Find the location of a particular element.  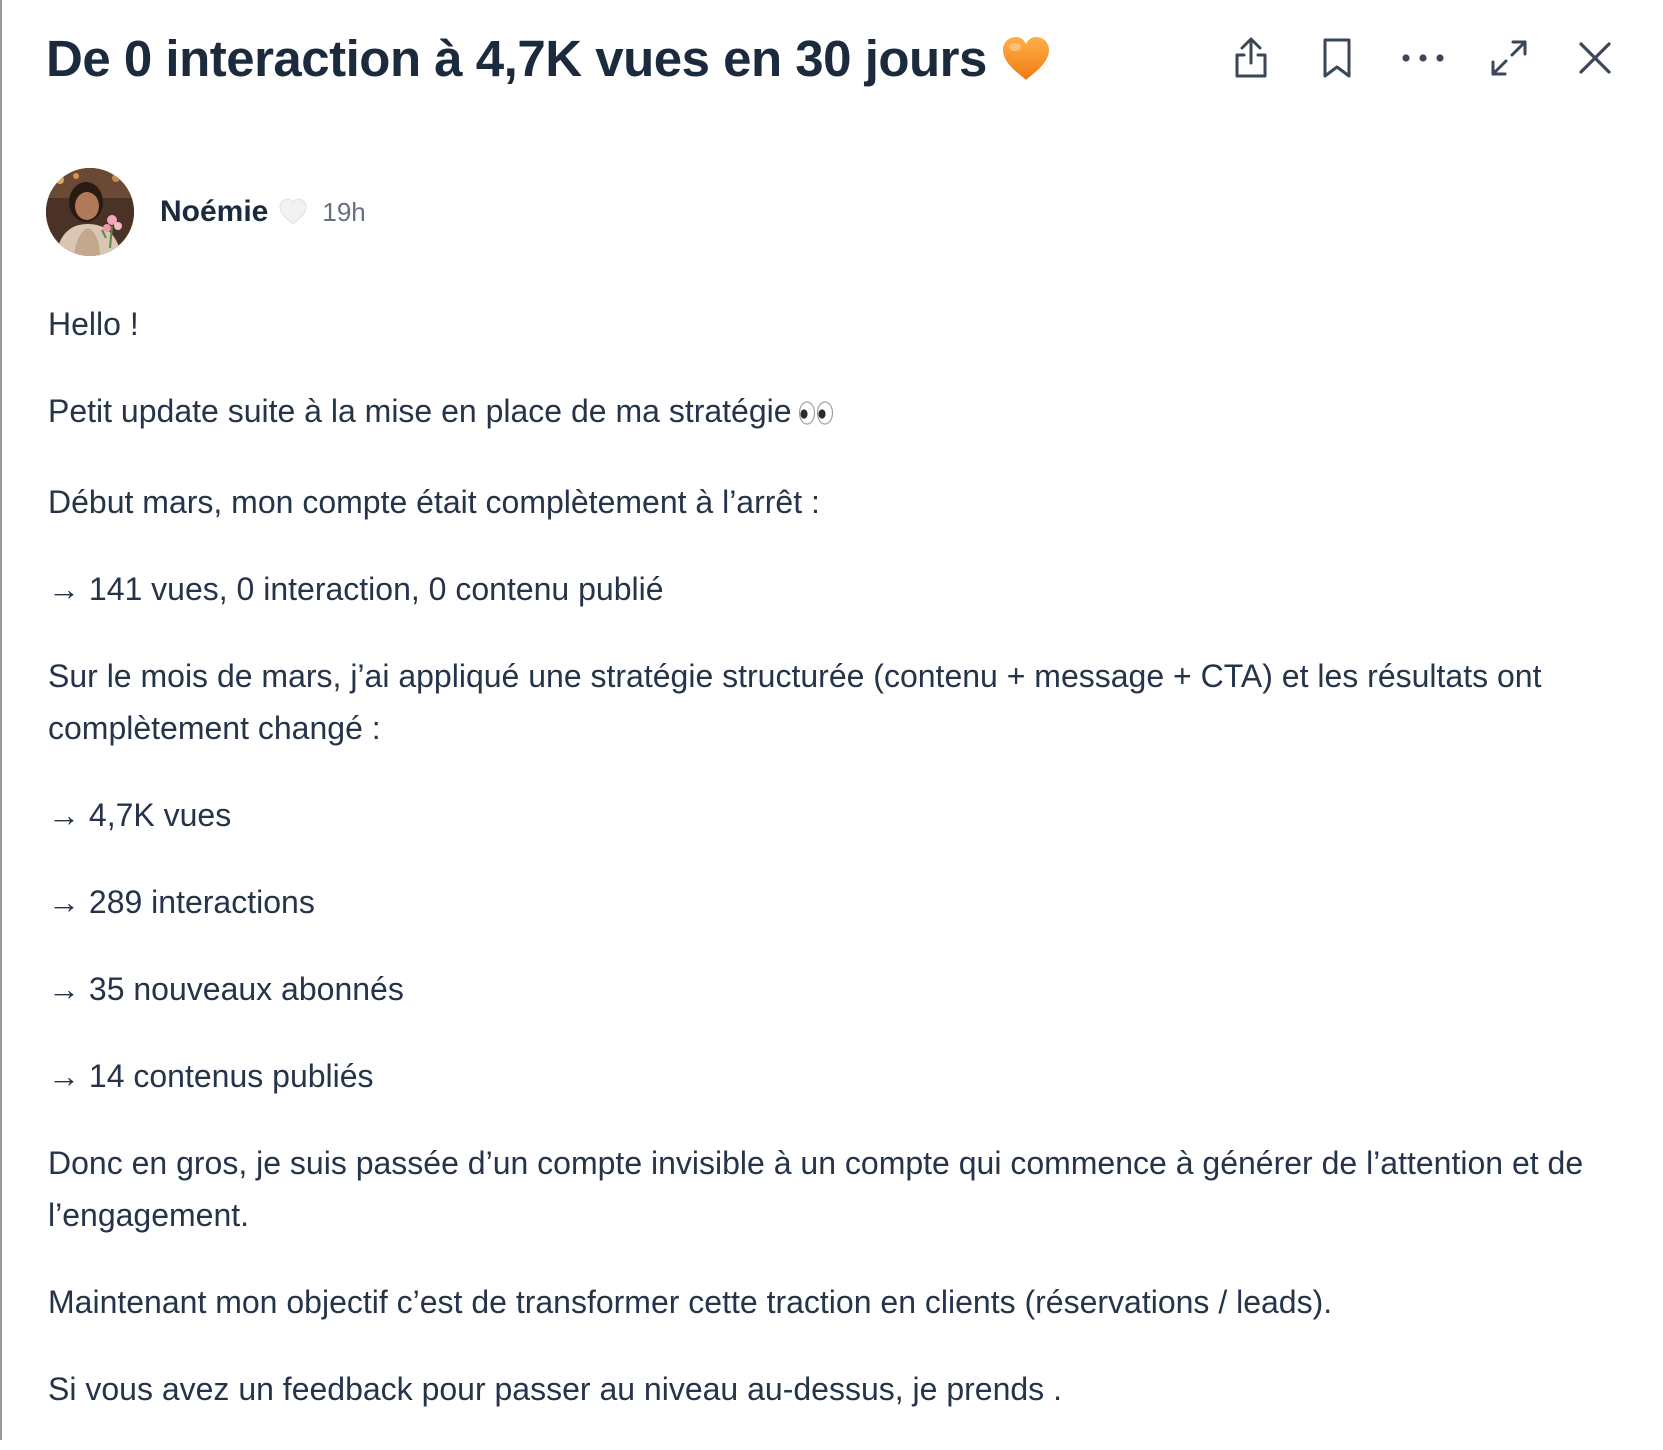

avatar is located at coordinates (90, 212).